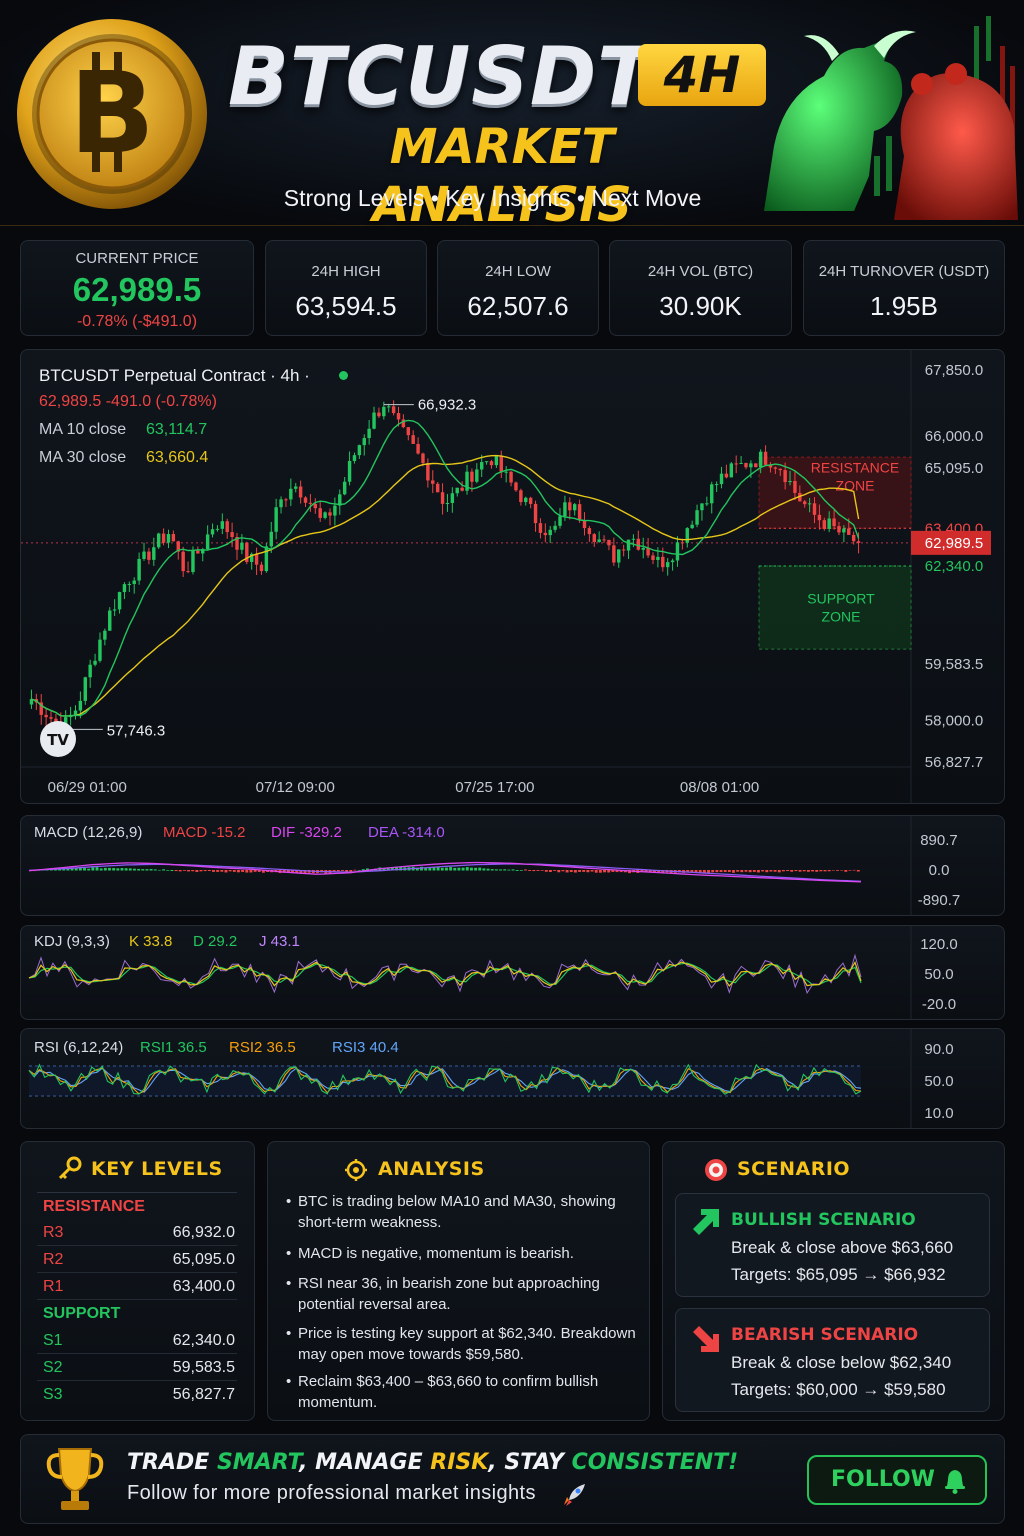 This screenshot has width=1024, height=1536. I want to click on volume-24h-label: 24H VOL (BTC), so click(700, 271).